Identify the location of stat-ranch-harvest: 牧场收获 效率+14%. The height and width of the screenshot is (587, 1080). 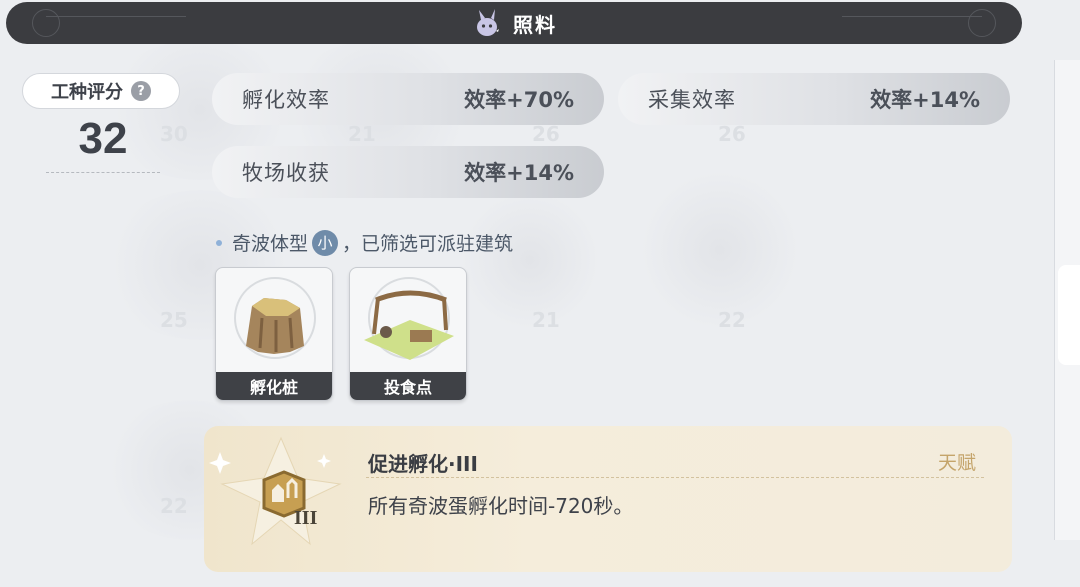
(408, 172).